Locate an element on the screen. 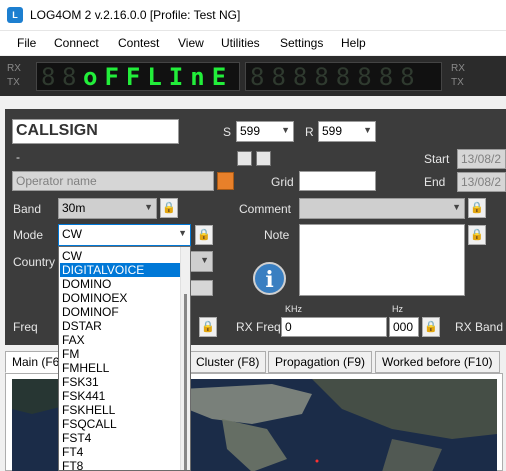  info-icon: i is located at coordinates (269, 278).